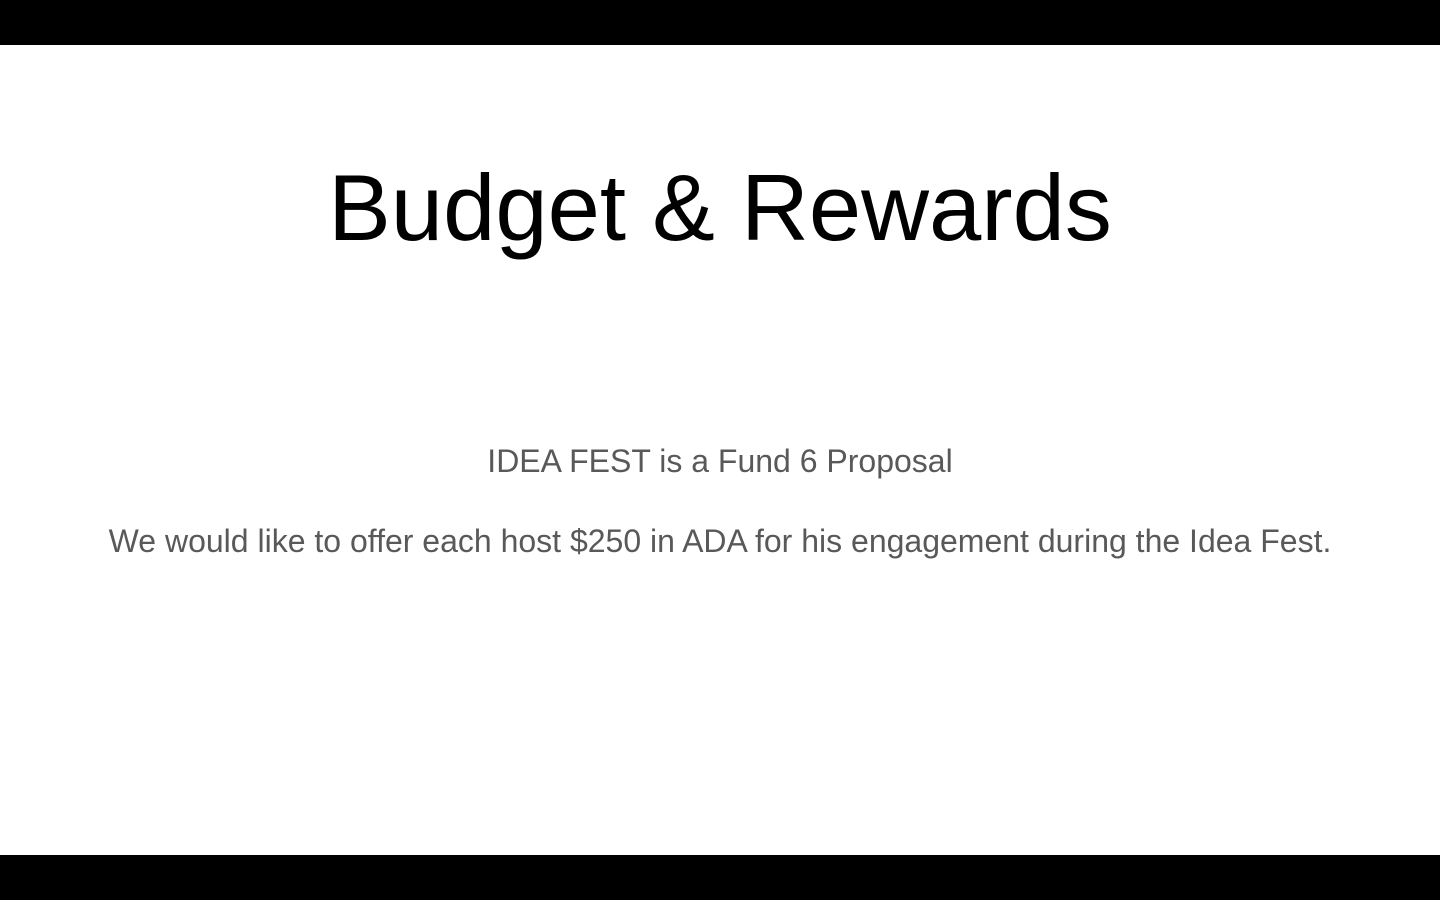 The height and width of the screenshot is (900, 1440). Describe the element at coordinates (720, 461) in the screenshot. I see `body-line-proposal: IDEA FEST is a Fund 6 Proposal` at that location.